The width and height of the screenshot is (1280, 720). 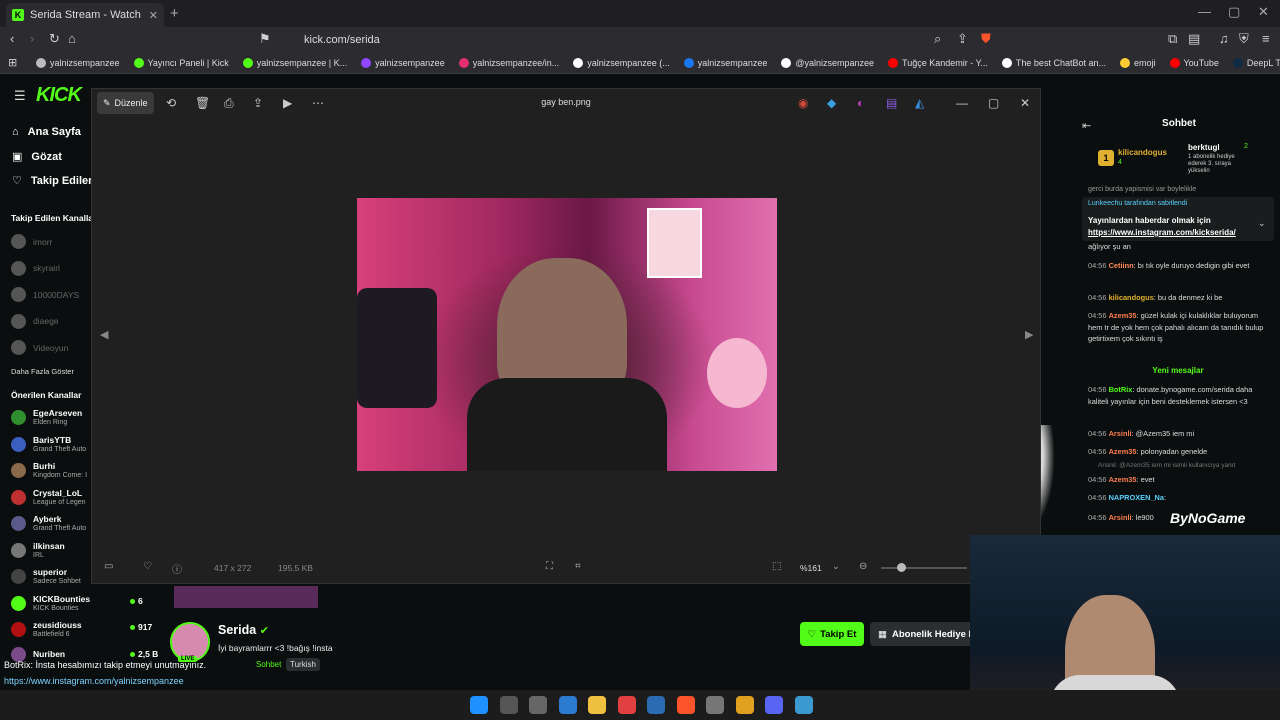 I want to click on recommended-channel: superior Sadece Sohbet, so click(x=46, y=576).